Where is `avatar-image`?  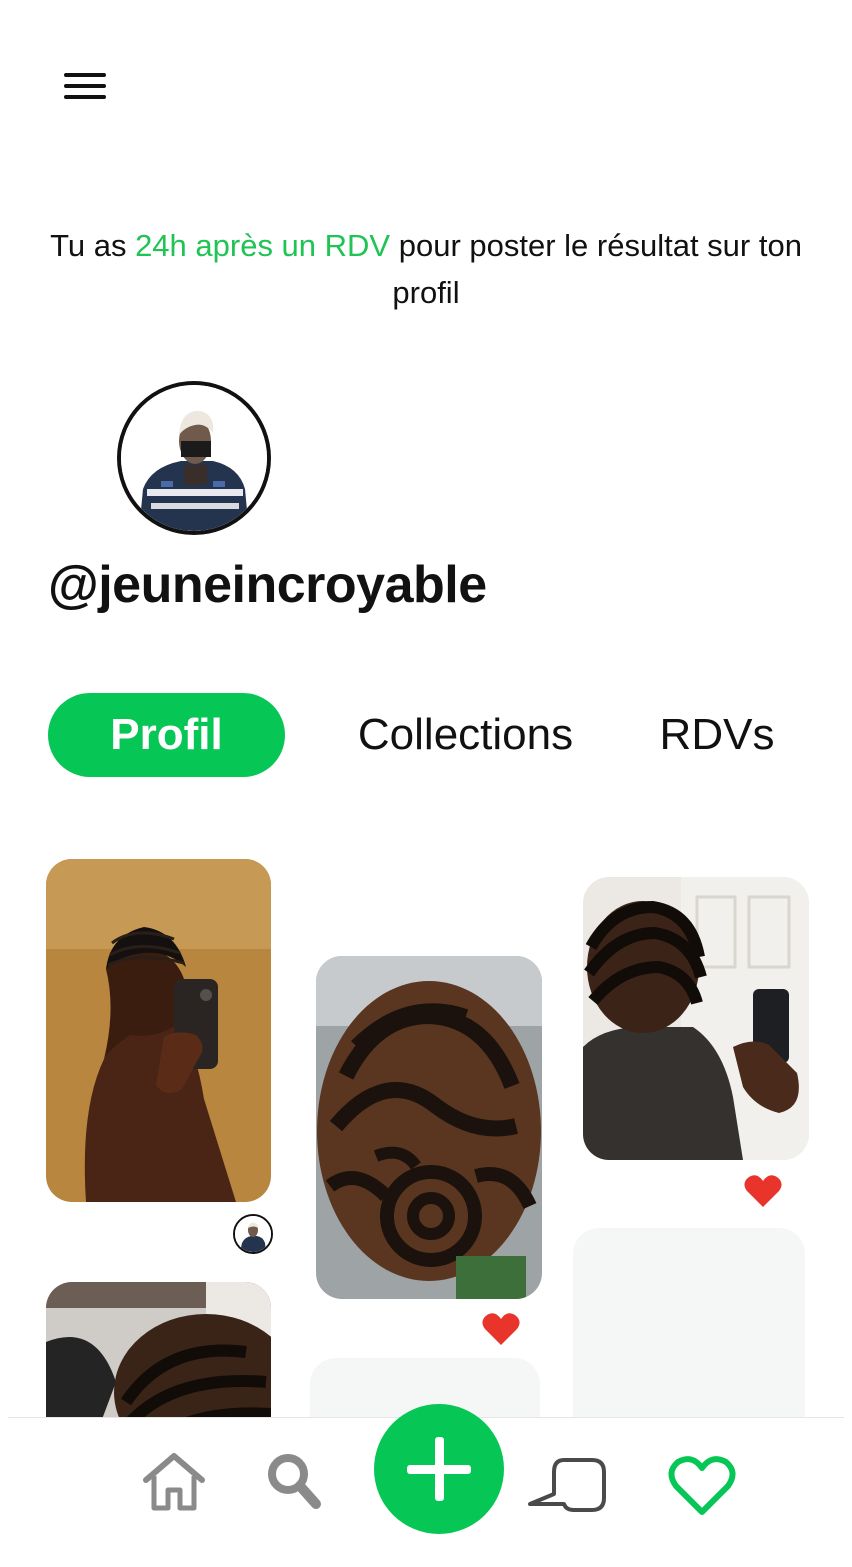 avatar-image is located at coordinates (194, 458).